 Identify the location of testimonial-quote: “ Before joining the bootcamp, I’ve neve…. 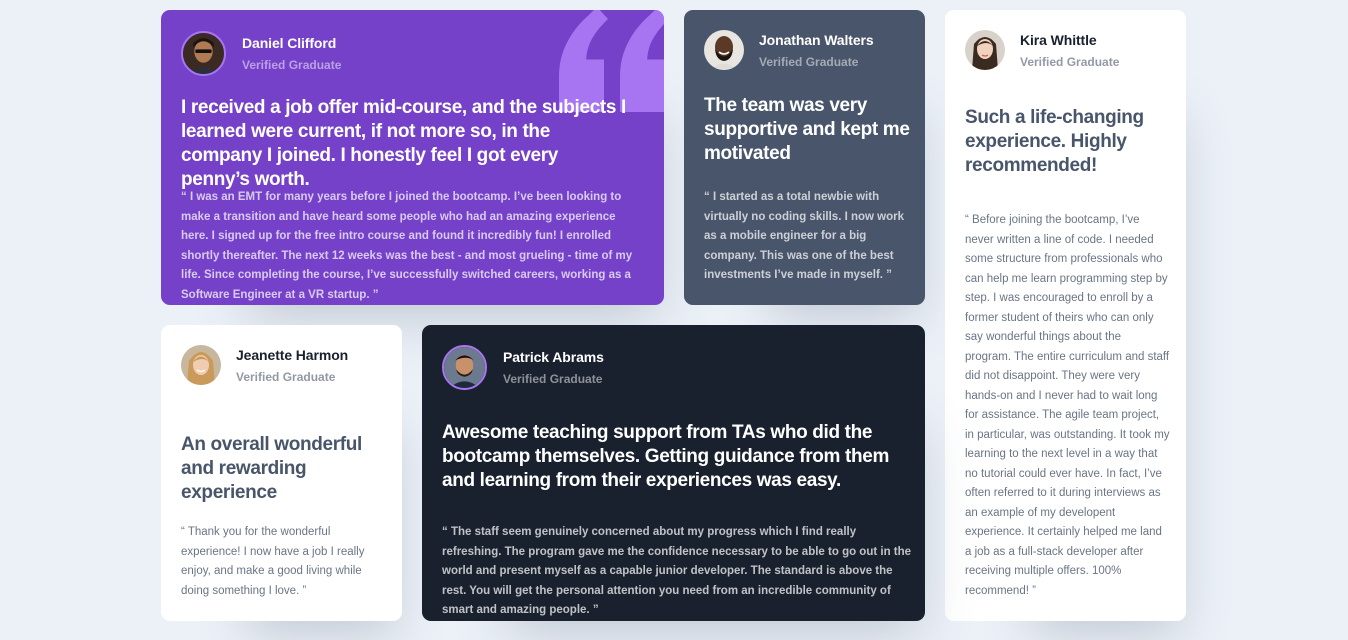
(1067, 405).